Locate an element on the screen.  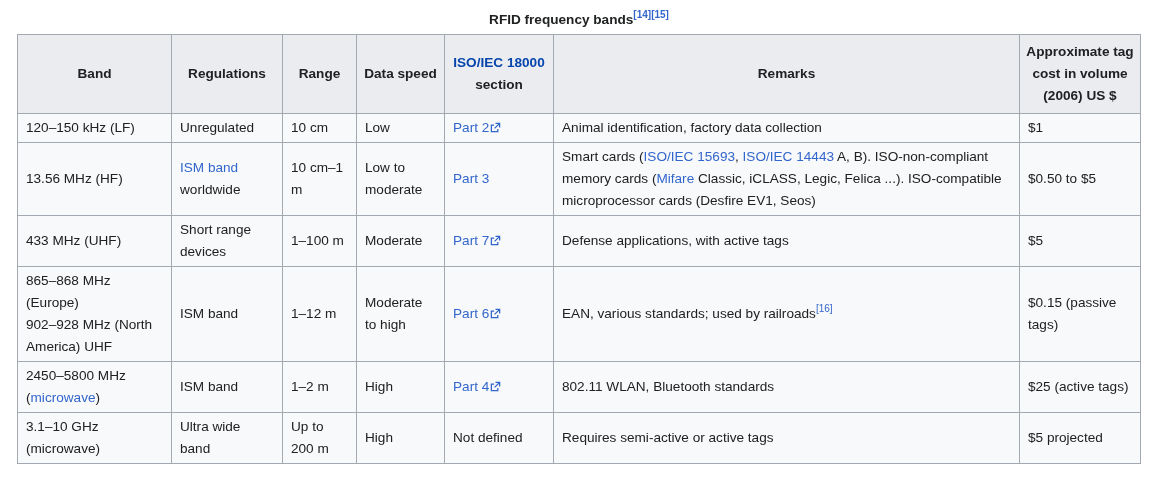
table-cell: 3.1–10 GHz (microwave) is located at coordinates (94, 438).